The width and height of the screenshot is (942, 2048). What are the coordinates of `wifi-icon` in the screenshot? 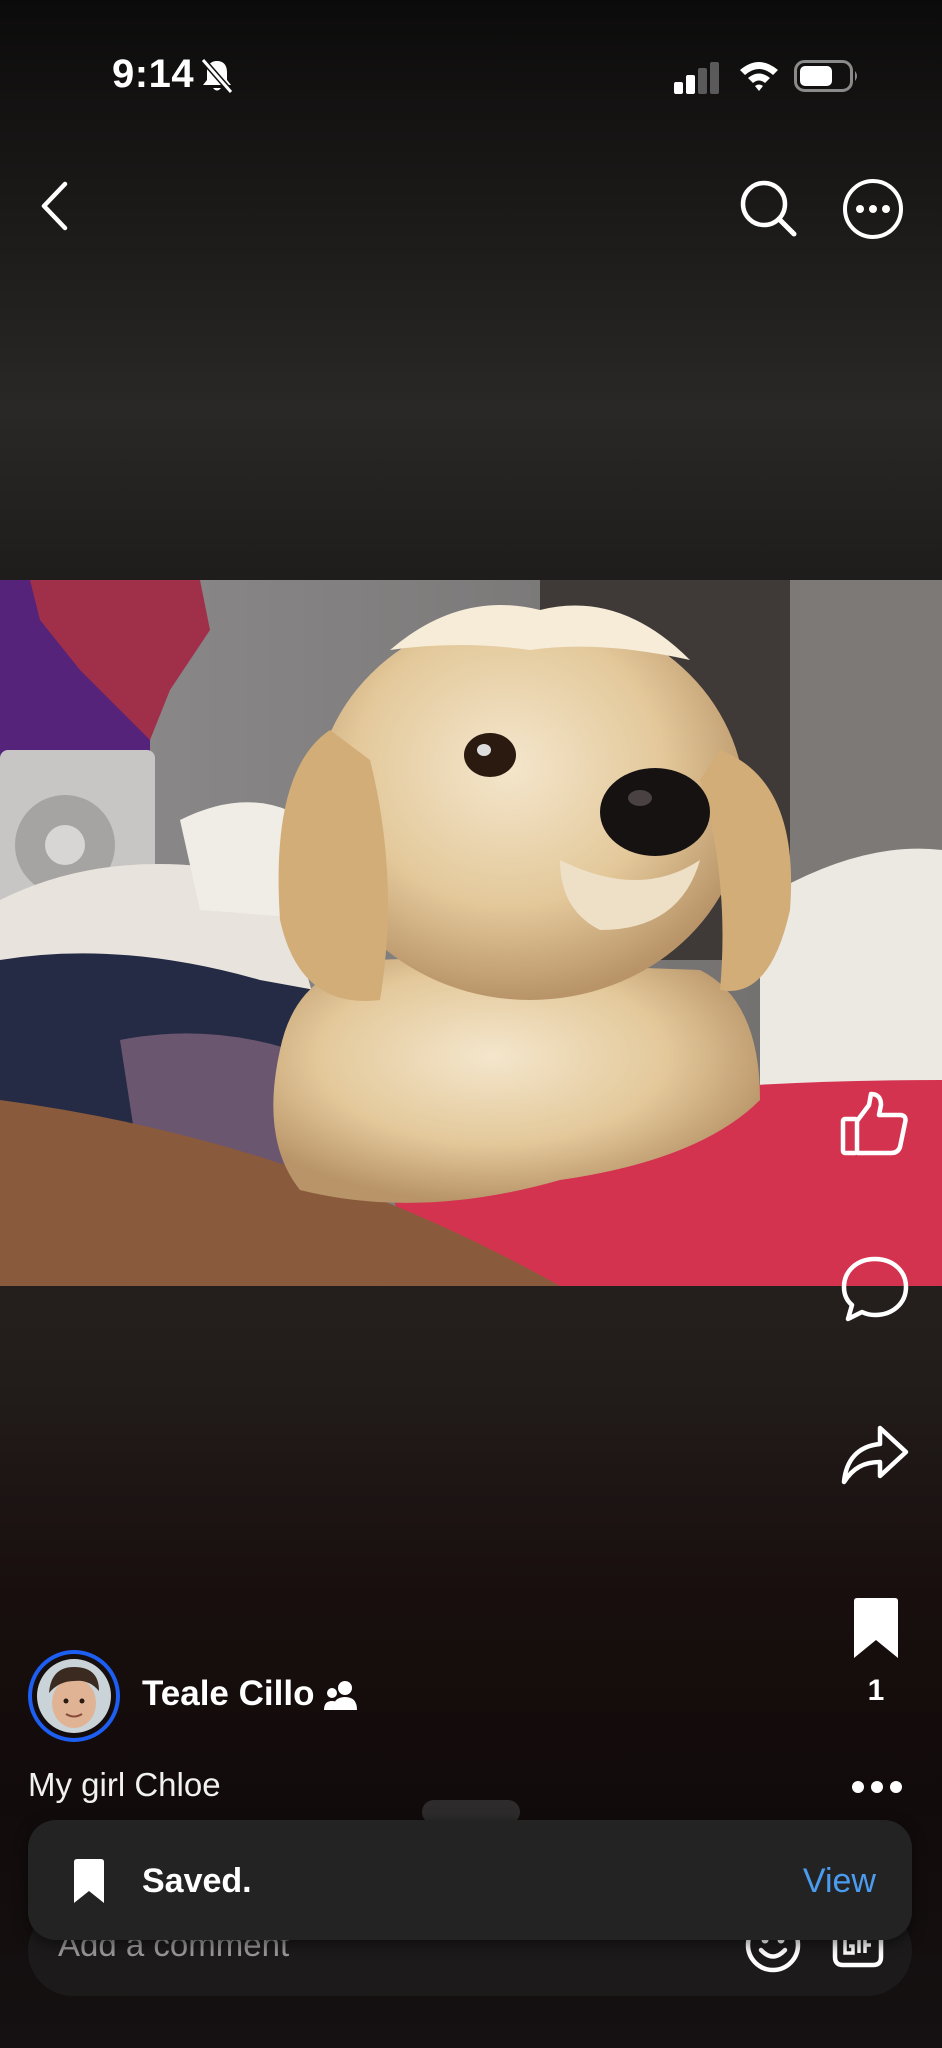 It's located at (759, 76).